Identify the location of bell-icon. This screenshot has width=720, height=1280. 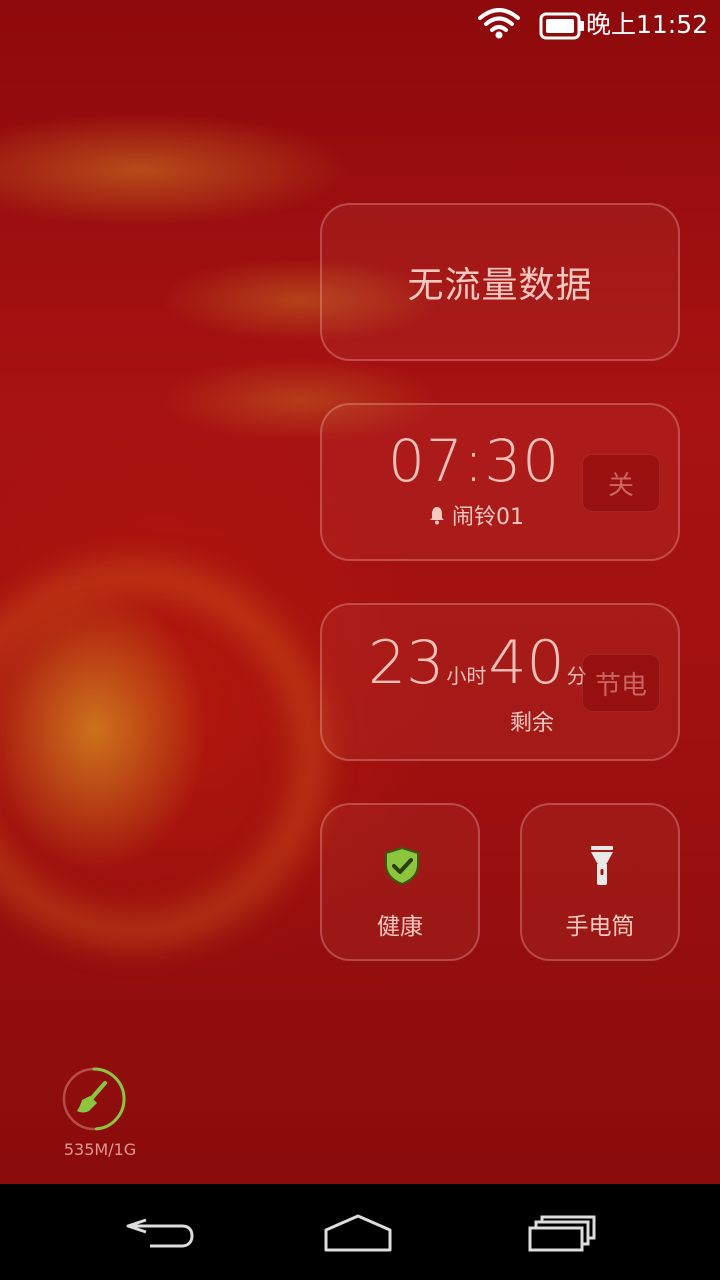
(437, 516).